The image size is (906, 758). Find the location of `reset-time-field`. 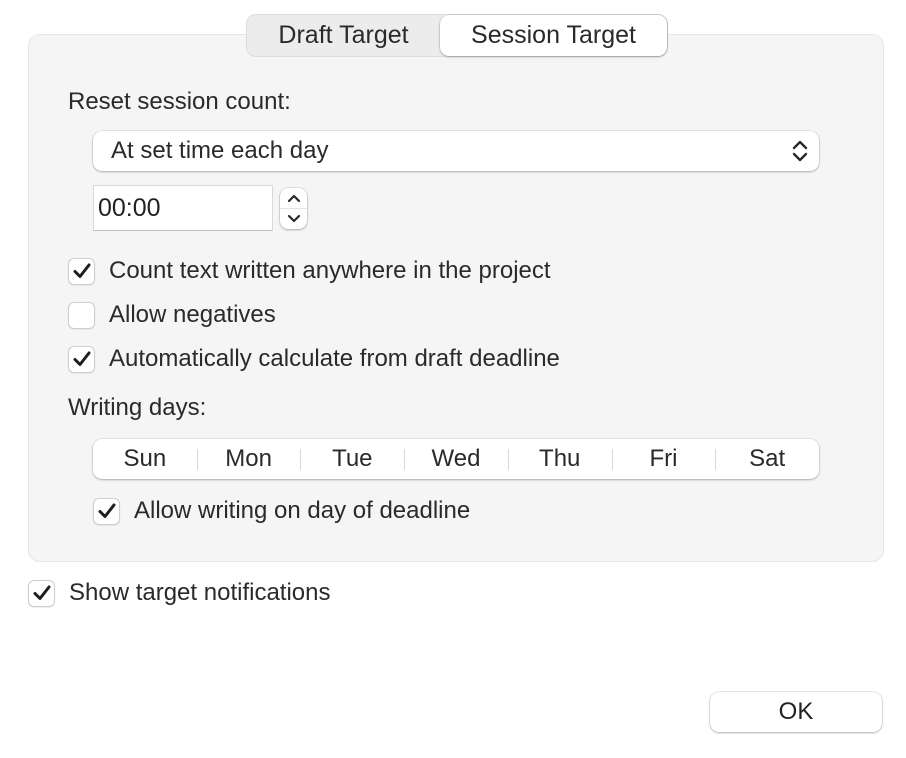

reset-time-field is located at coordinates (183, 208).